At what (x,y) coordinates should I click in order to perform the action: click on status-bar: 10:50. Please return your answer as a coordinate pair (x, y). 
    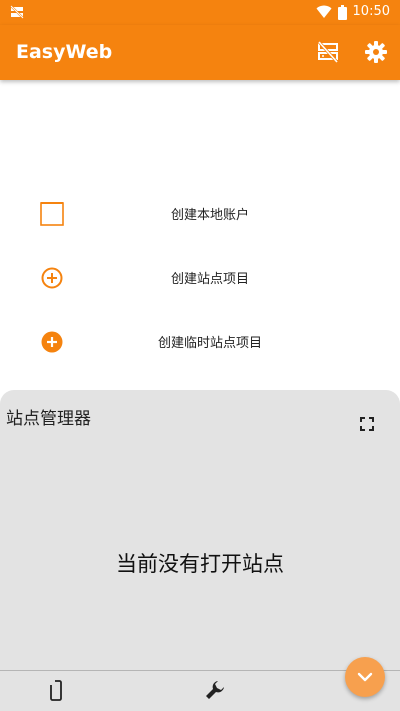
    Looking at the image, I should click on (200, 12).